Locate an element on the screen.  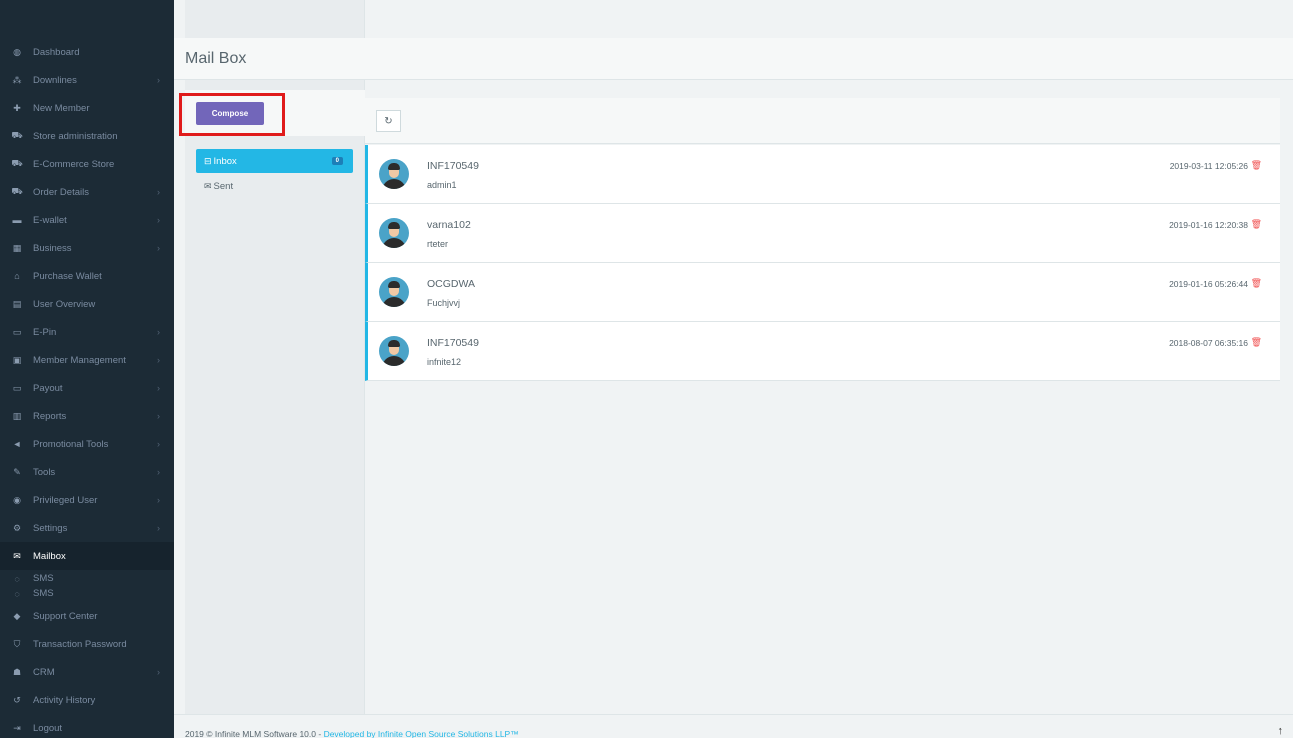
refresh-icon: ↻ is located at coordinates (388, 121).